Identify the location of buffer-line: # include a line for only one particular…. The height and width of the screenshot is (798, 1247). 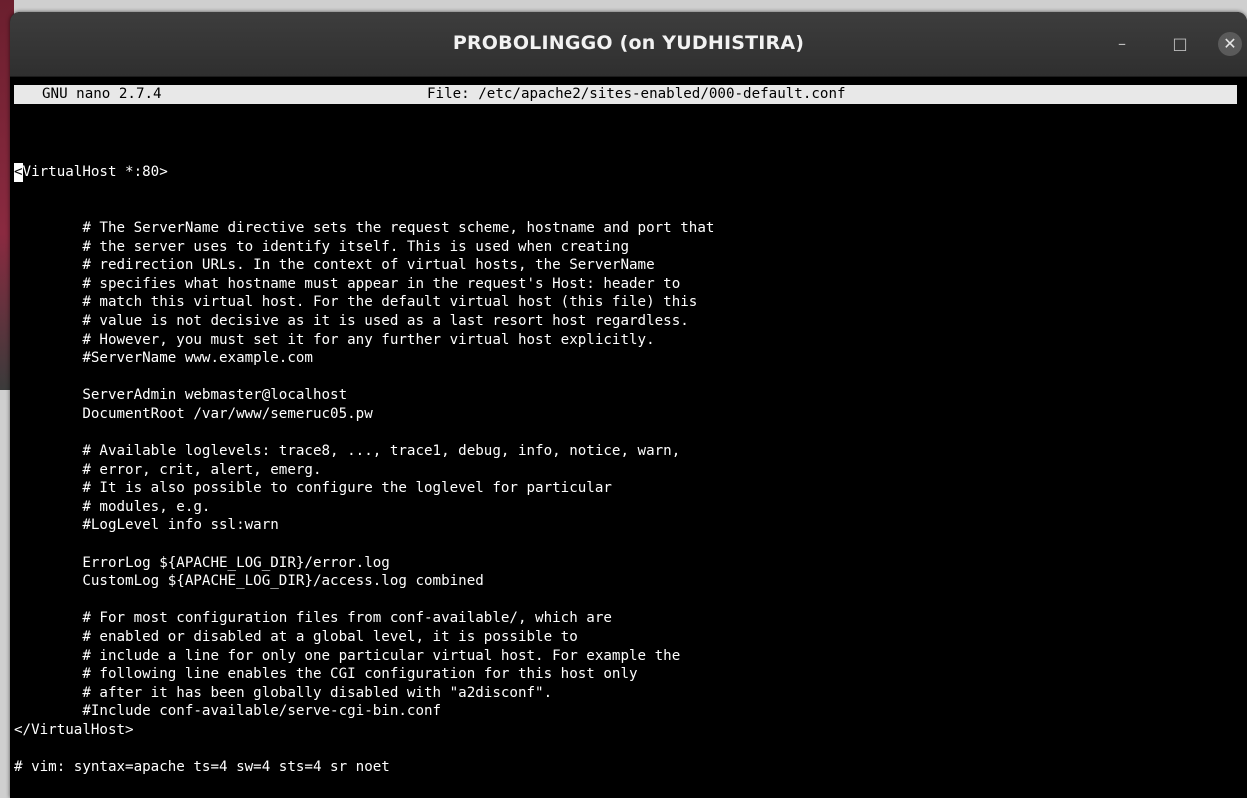
(630, 656).